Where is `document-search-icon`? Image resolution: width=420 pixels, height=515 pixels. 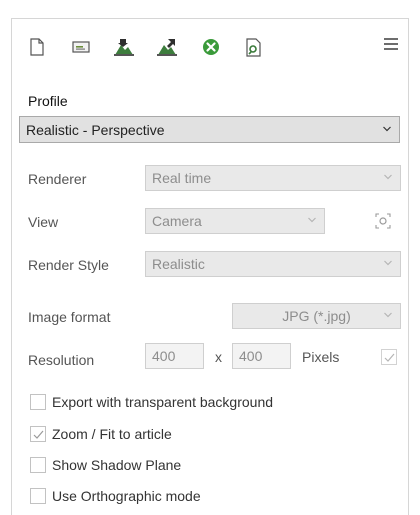 document-search-icon is located at coordinates (254, 47).